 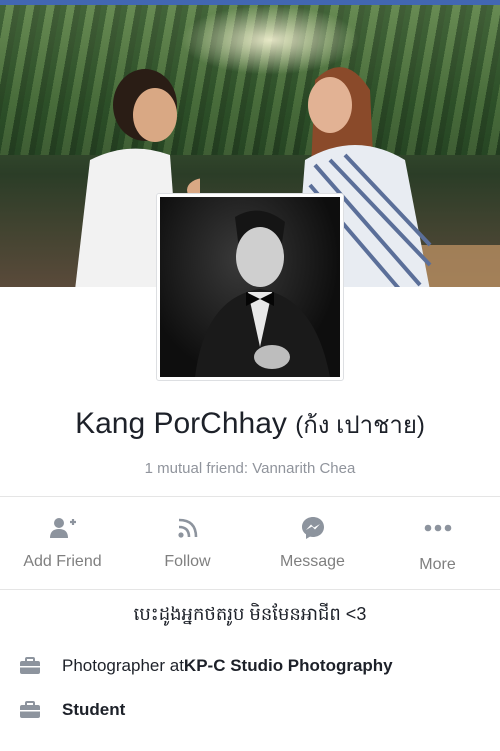 What do you see at coordinates (253, 710) in the screenshot?
I see `info-row-education: Student` at bounding box center [253, 710].